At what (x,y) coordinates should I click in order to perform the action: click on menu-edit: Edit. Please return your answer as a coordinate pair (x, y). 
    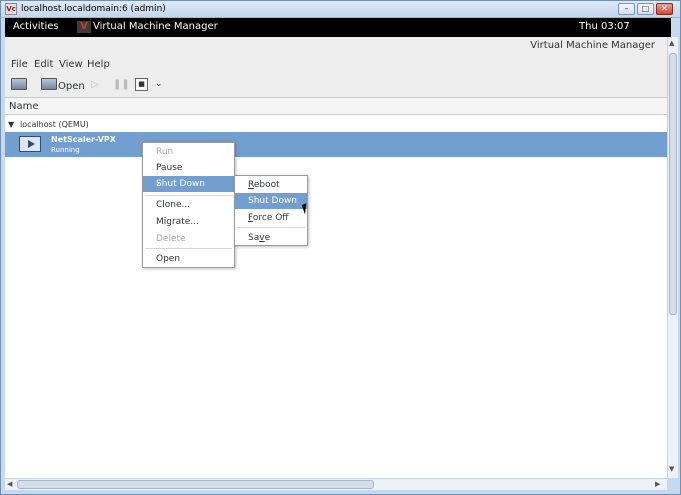
    Looking at the image, I should click on (43, 64).